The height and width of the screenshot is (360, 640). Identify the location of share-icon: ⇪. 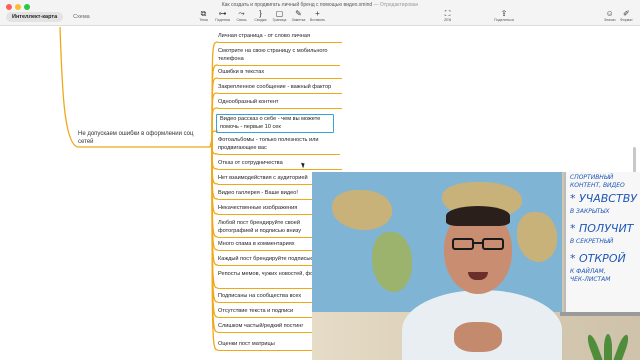
(504, 13).